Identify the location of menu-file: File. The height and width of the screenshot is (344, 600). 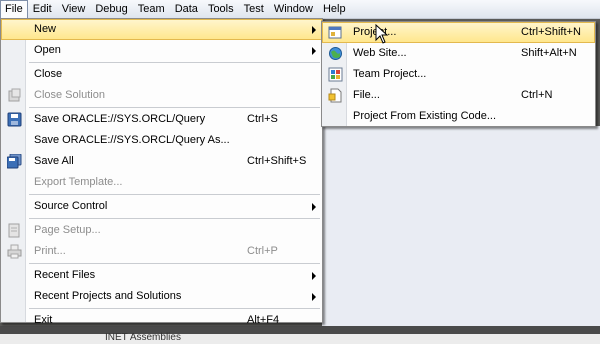
(14, 9).